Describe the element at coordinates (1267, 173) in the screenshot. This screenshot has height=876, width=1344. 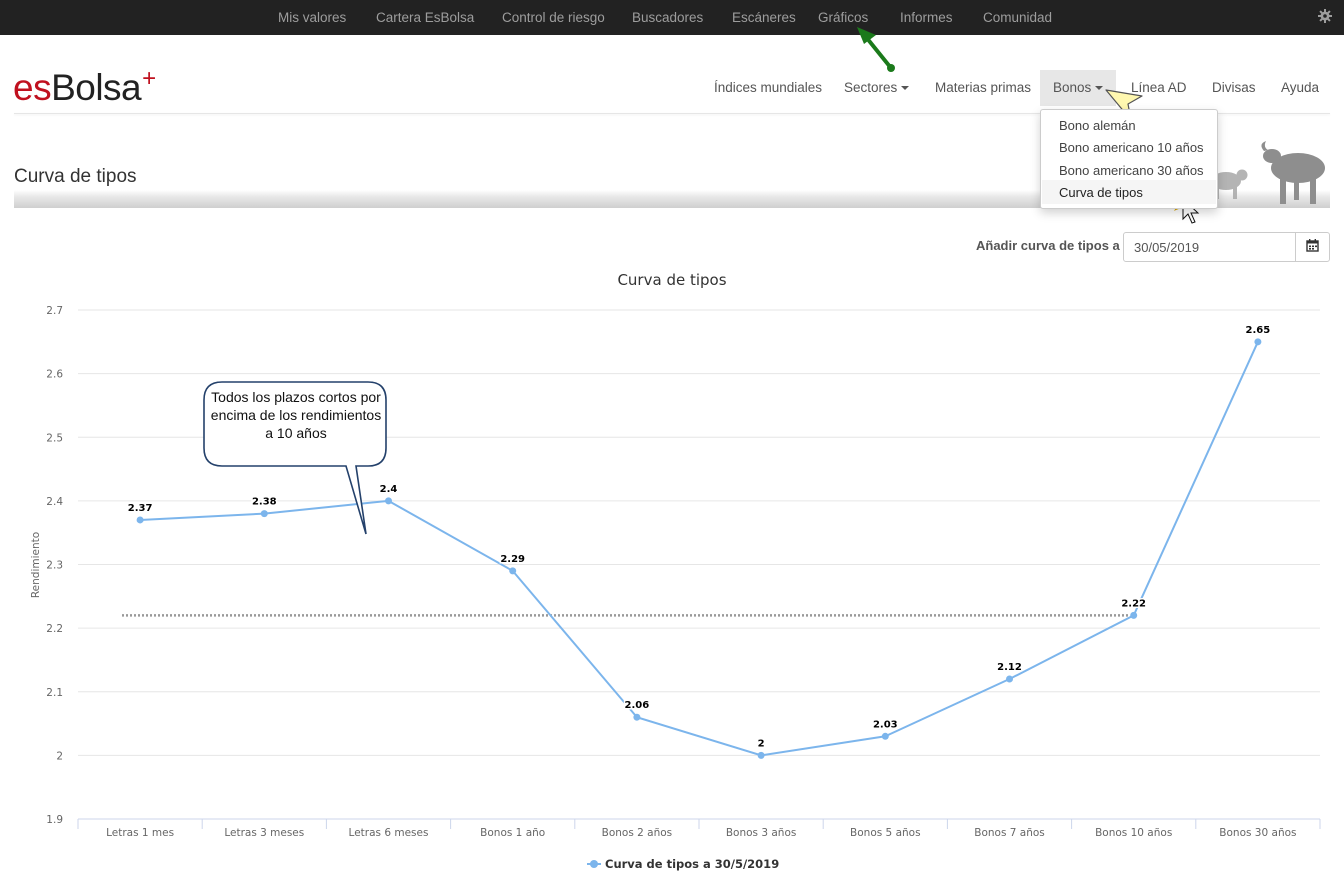
I see `bull-bear-image` at that location.